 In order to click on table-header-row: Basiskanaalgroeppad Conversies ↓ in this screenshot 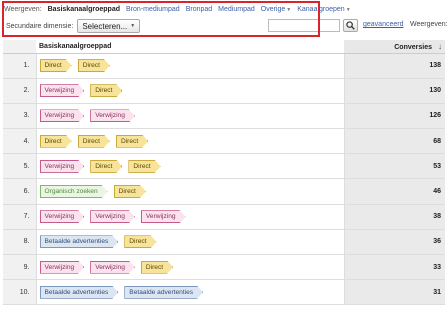, I will do `click(224, 47)`.